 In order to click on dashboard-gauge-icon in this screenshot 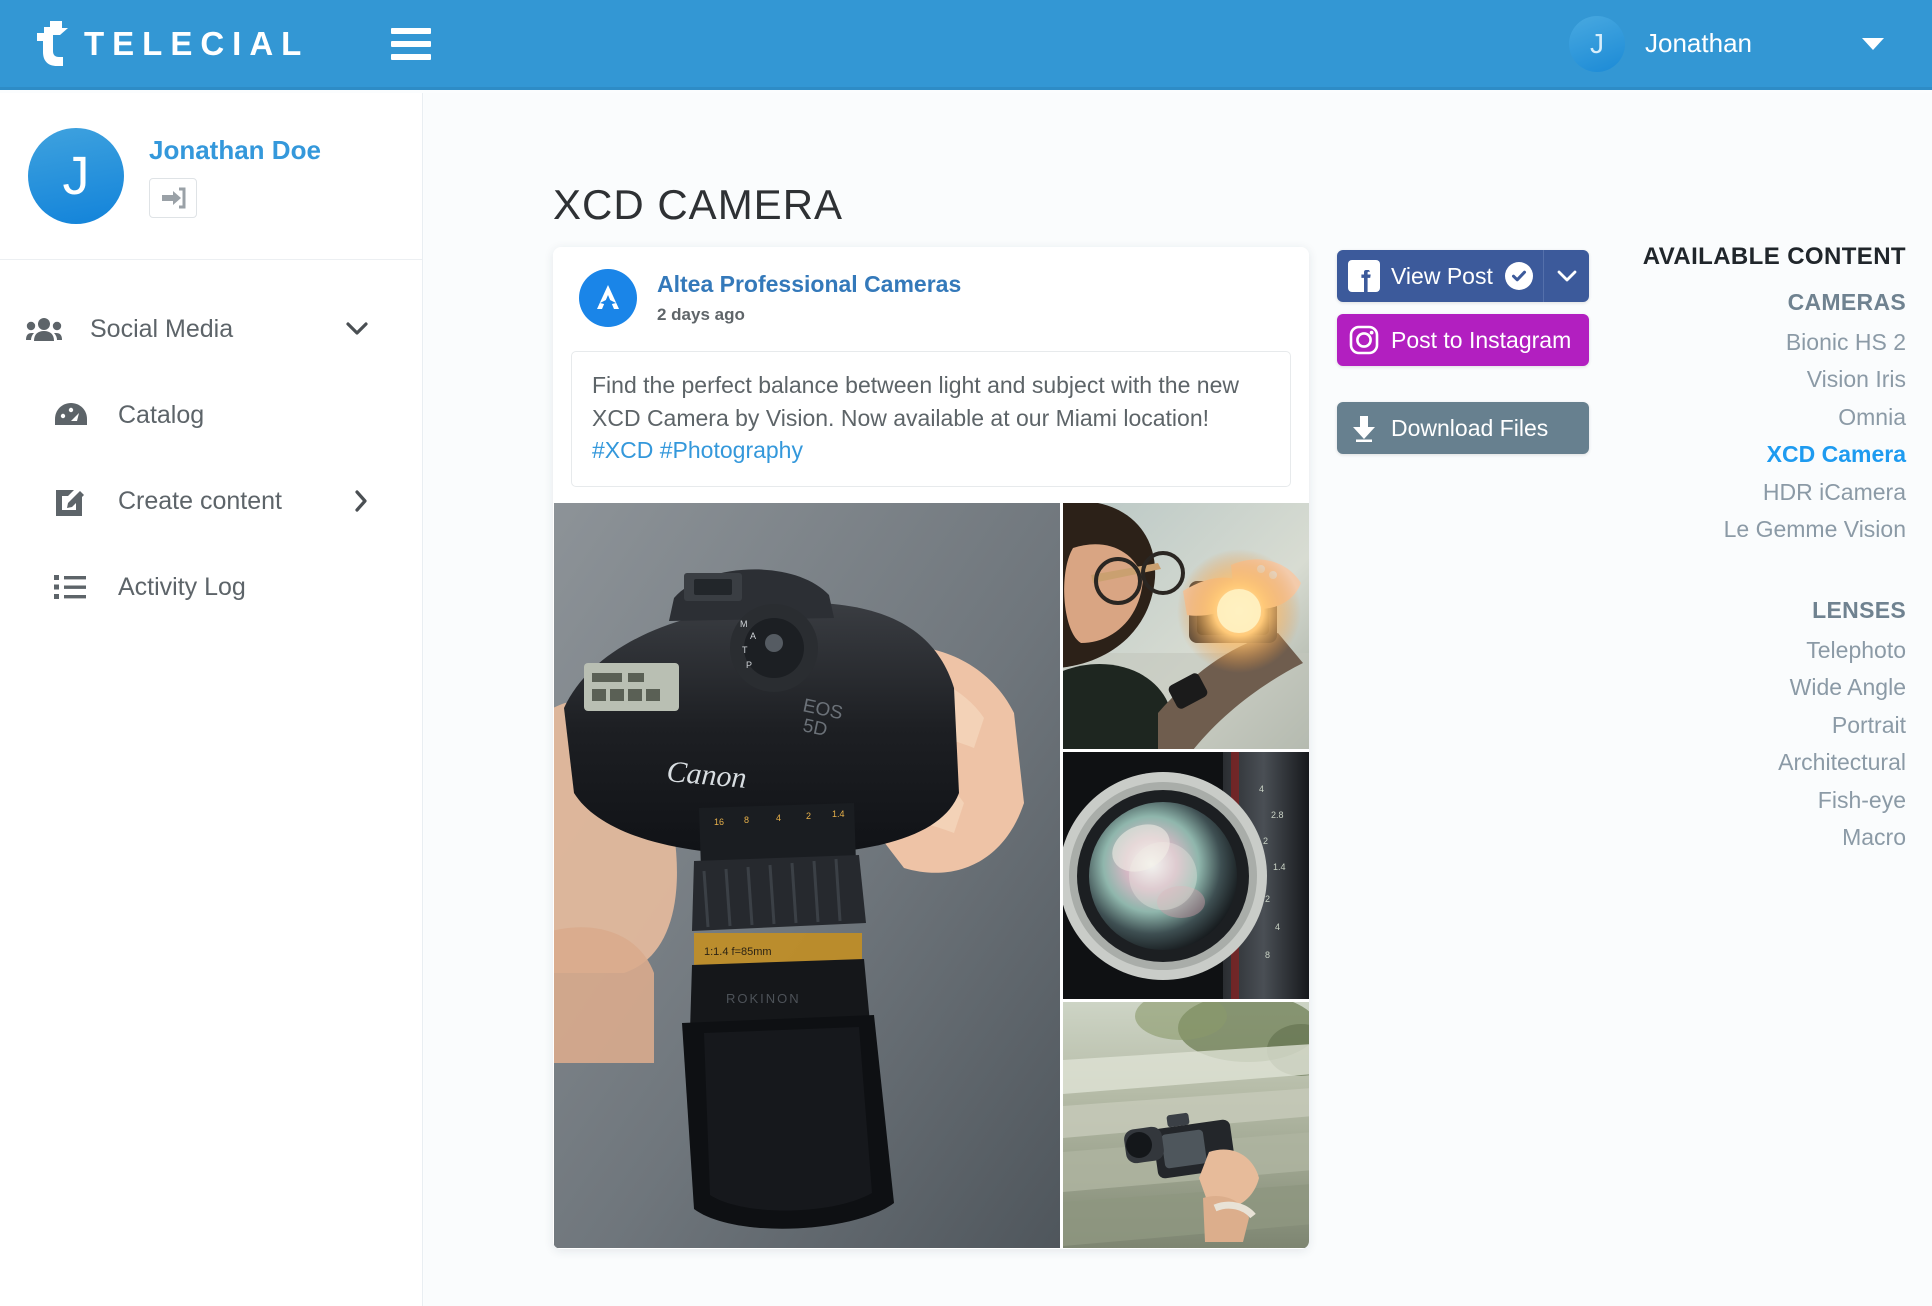, I will do `click(75, 415)`.